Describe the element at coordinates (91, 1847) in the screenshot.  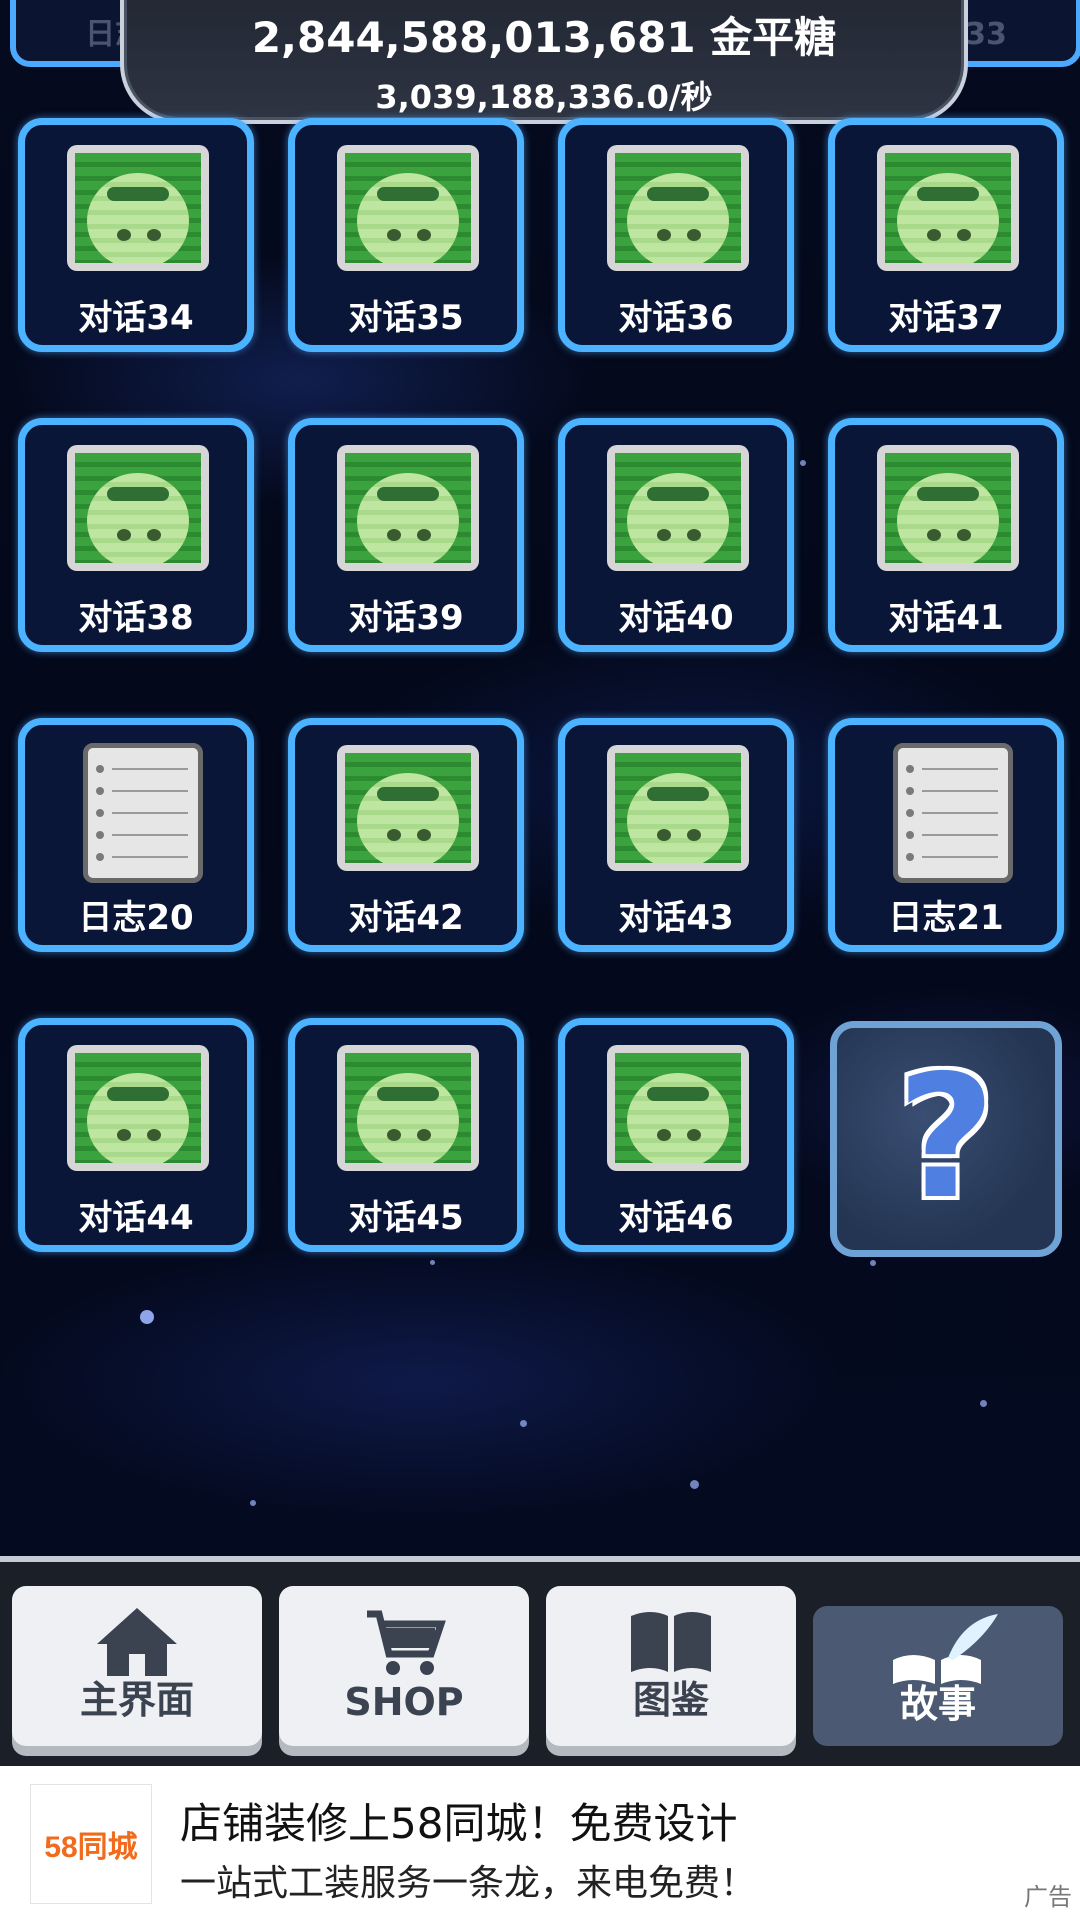
I see `ad-logo-text: 58同城` at that location.